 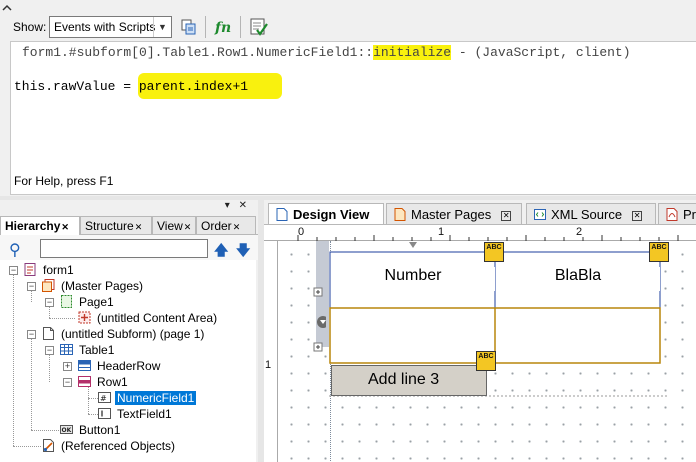 I want to click on numeric-field-icon: #, so click(x=104, y=397).